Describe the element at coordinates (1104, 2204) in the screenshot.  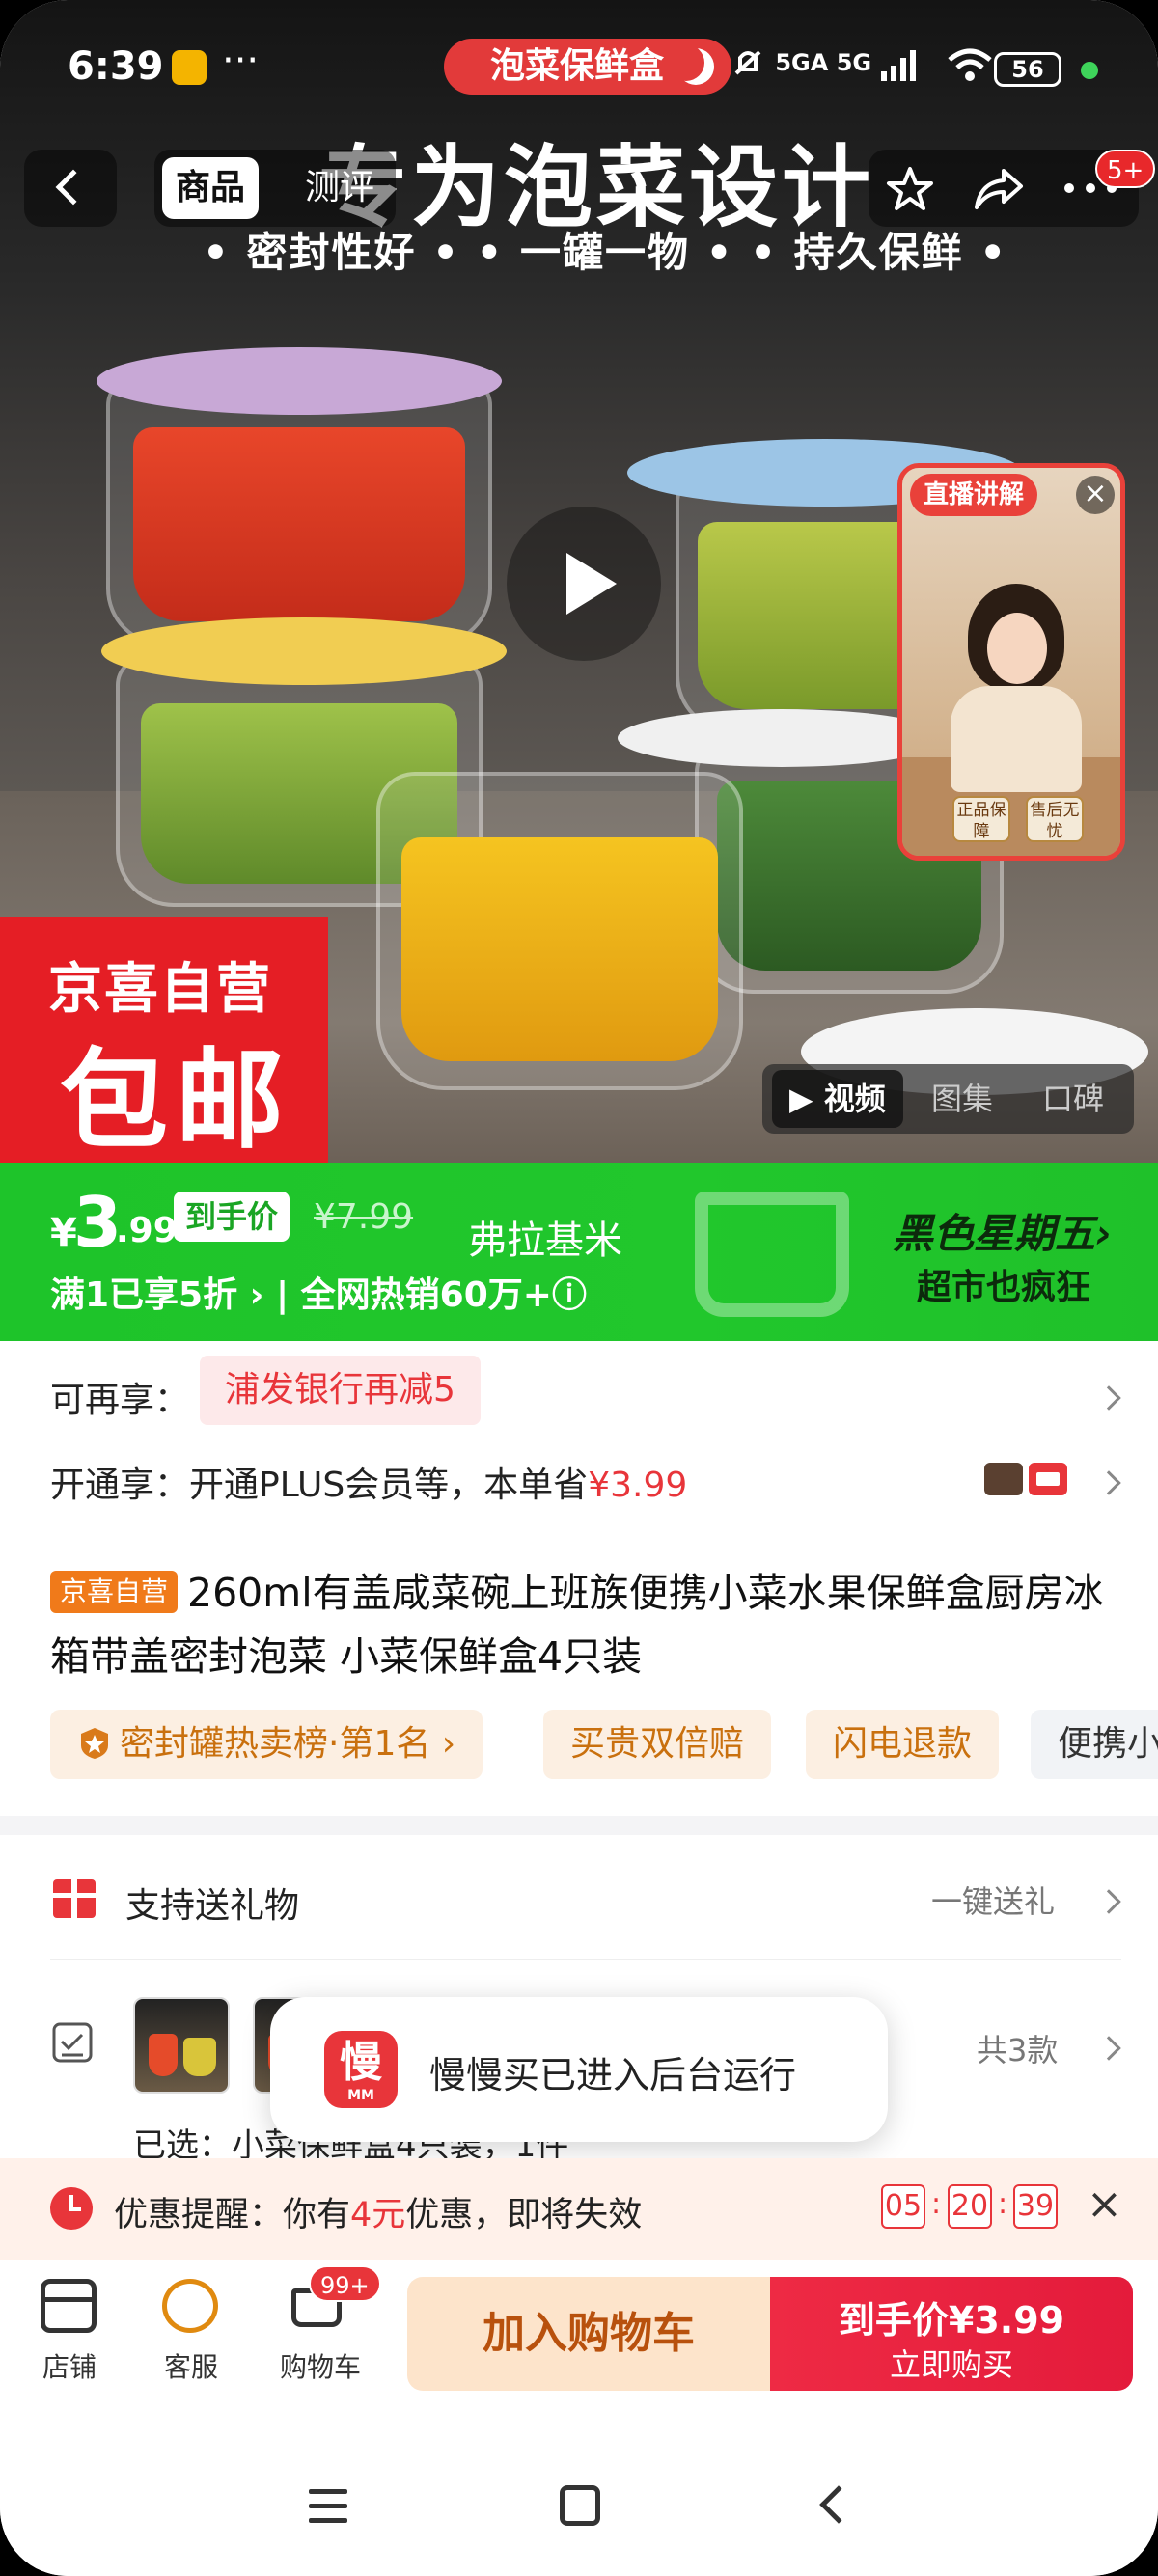
I see `close-icon: ×` at that location.